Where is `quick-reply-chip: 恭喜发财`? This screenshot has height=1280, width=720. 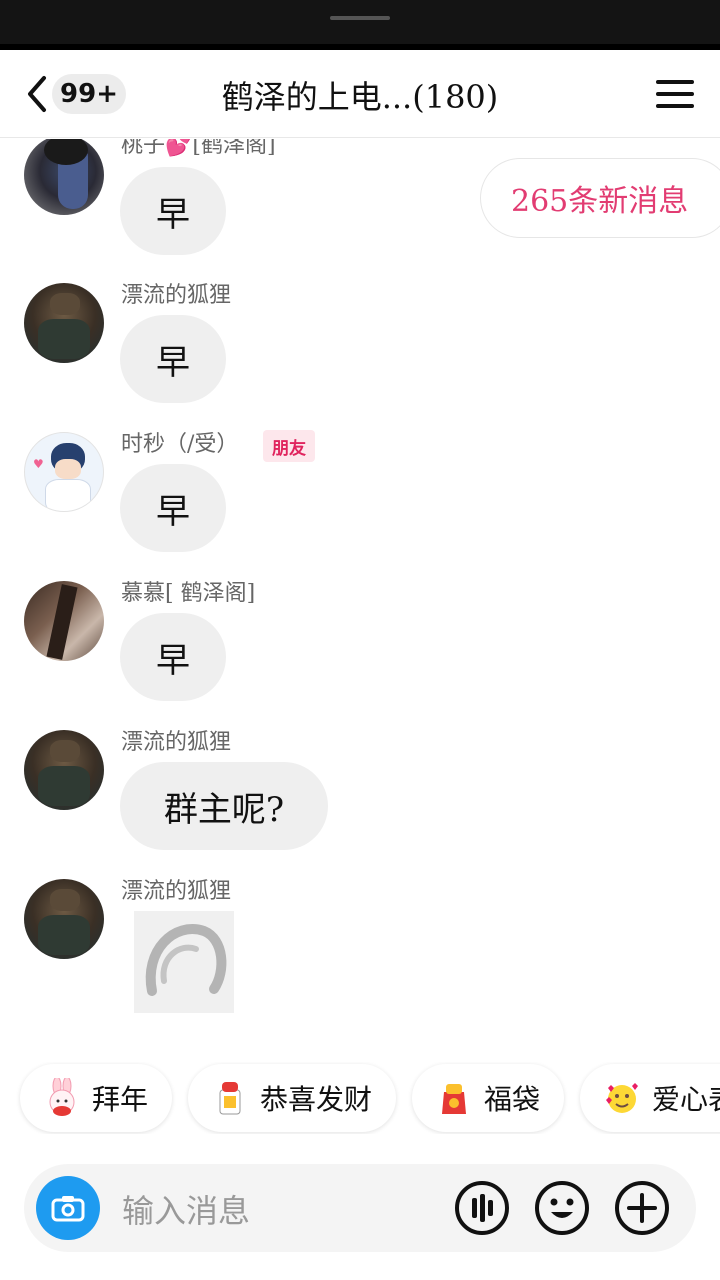 quick-reply-chip: 恭喜发财 is located at coordinates (292, 1098).